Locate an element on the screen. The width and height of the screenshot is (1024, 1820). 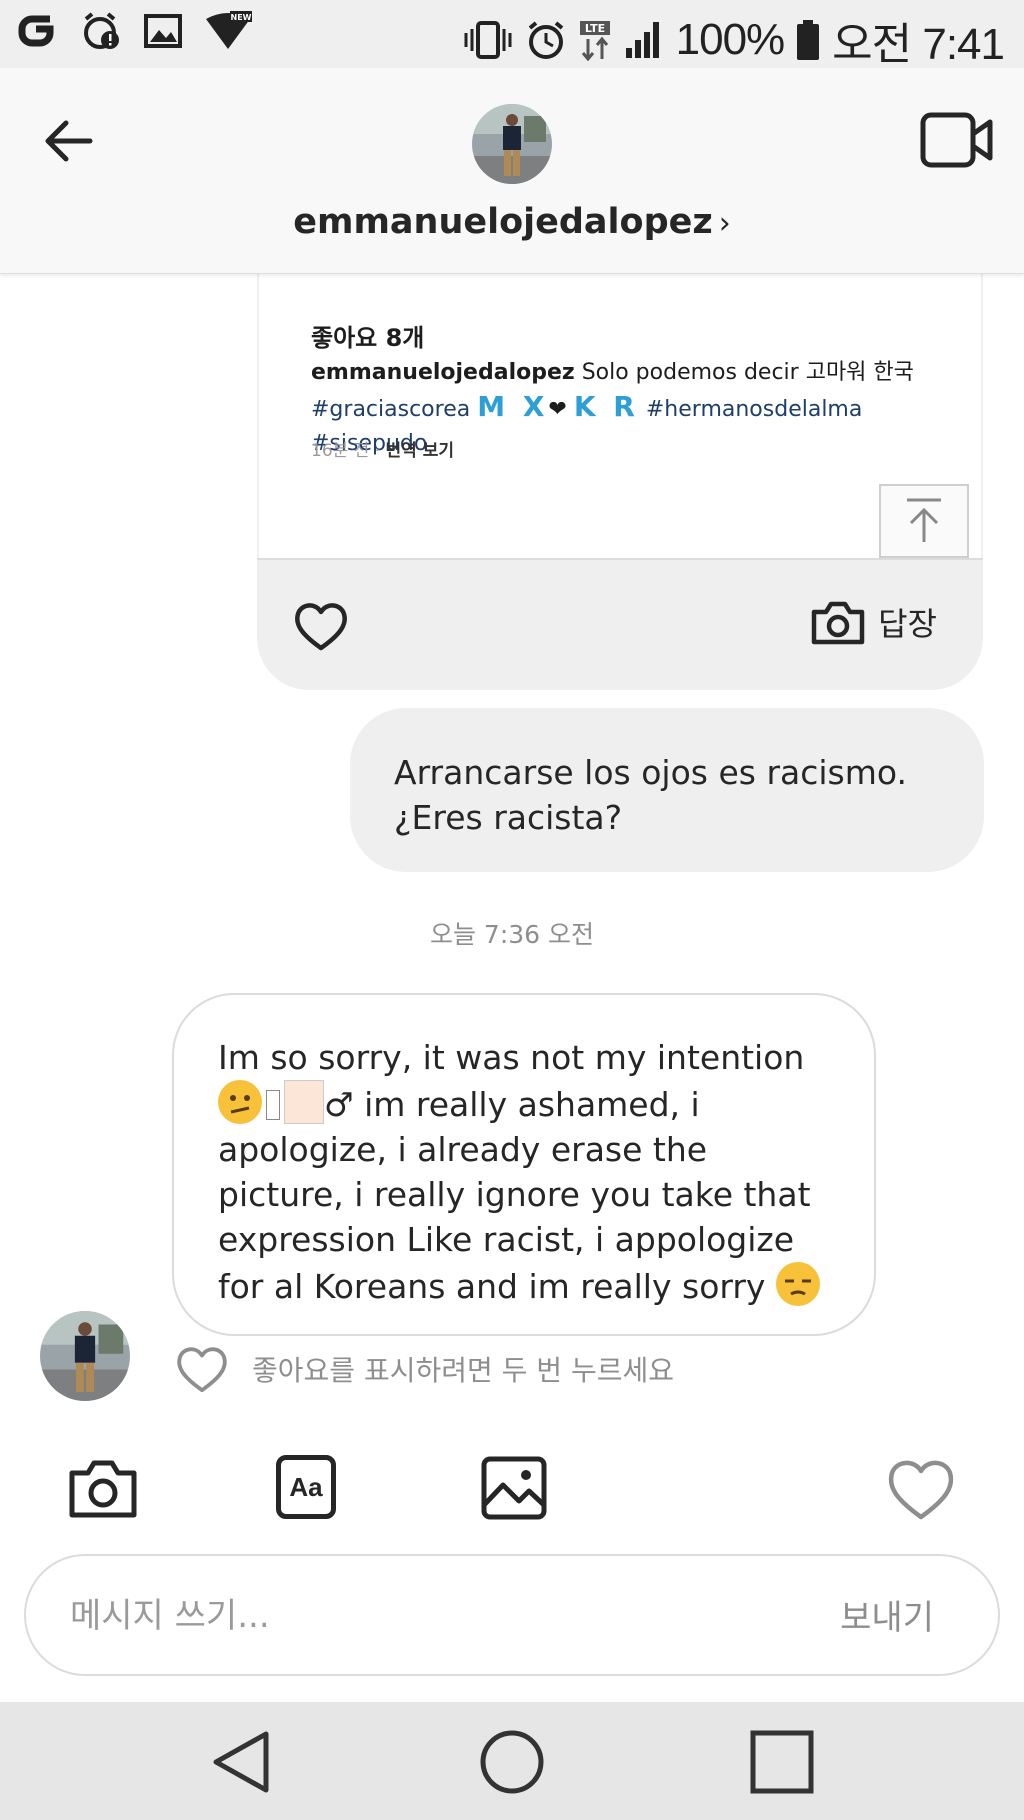
battery-percent: 100% is located at coordinates (730, 39).